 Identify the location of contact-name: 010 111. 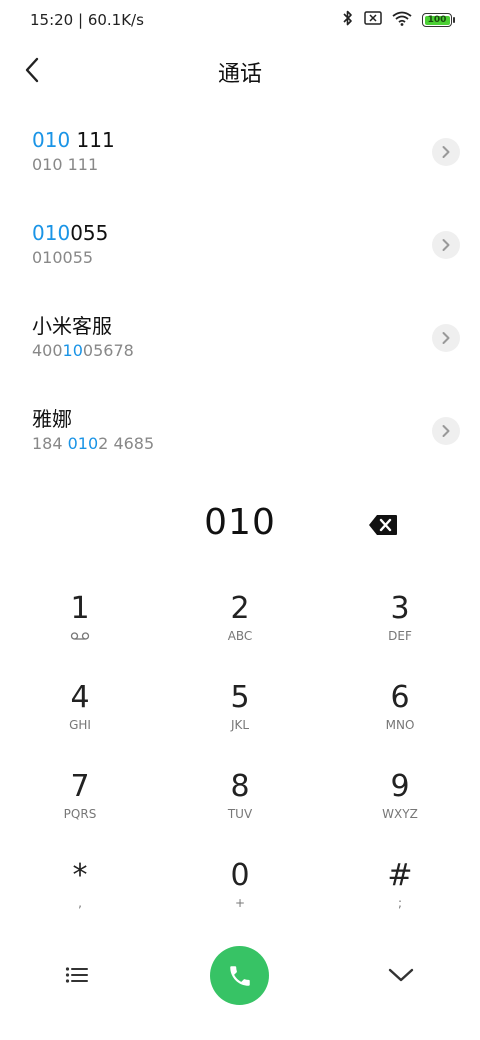
(256, 134).